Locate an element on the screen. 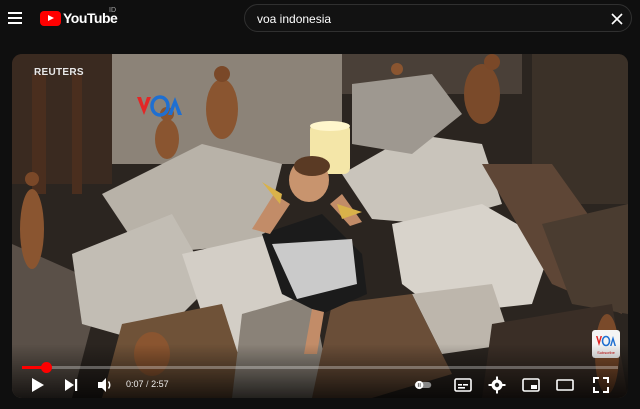 The height and width of the screenshot is (409, 640). youtube-logo: YouTube is located at coordinates (79, 18).